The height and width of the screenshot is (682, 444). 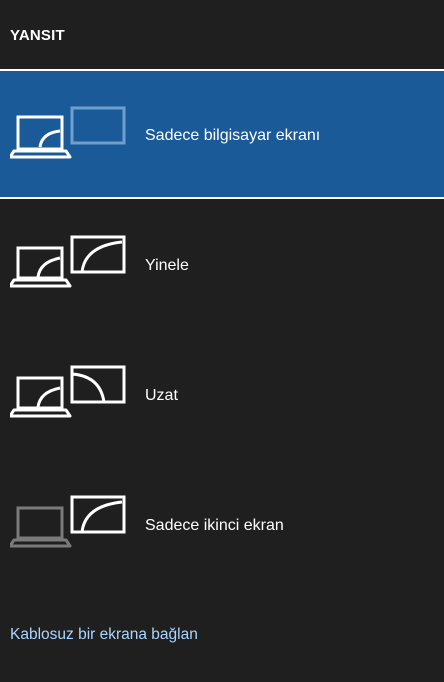 What do you see at coordinates (37, 35) in the screenshot?
I see `panel-title: YANSIT` at bounding box center [37, 35].